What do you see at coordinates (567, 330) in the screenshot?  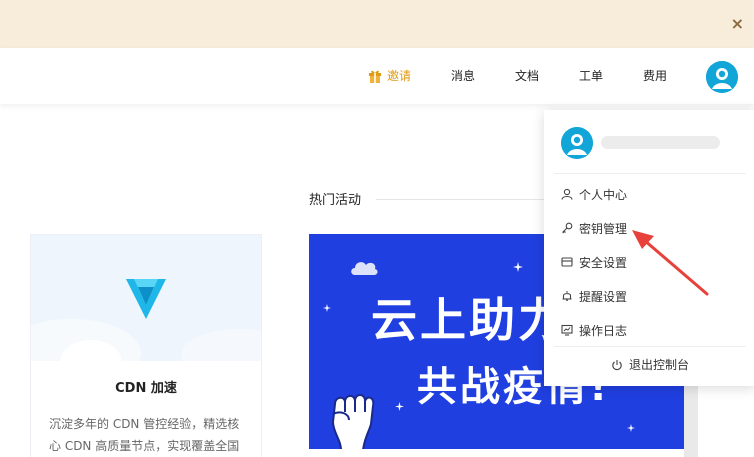 I see `log-icon` at bounding box center [567, 330].